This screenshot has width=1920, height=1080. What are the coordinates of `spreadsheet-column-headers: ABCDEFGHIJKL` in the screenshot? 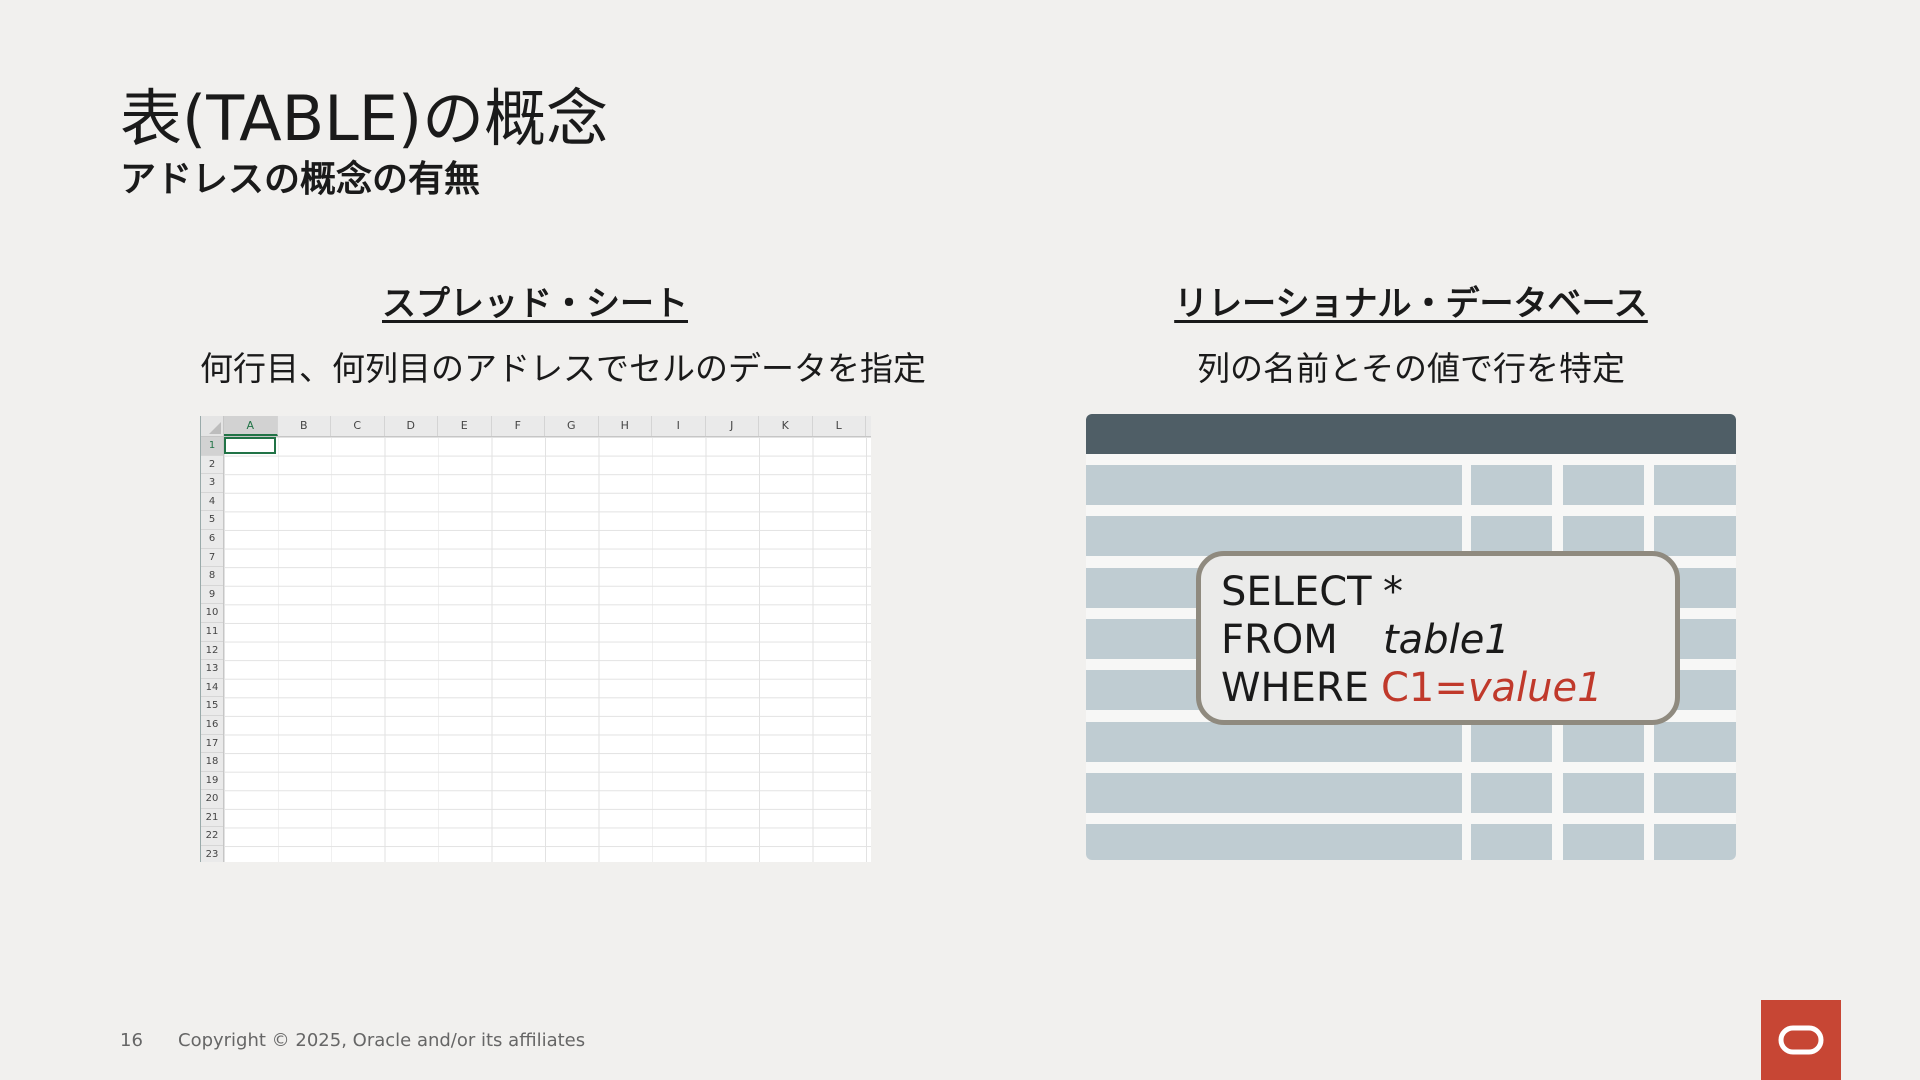 It's located at (536, 426).